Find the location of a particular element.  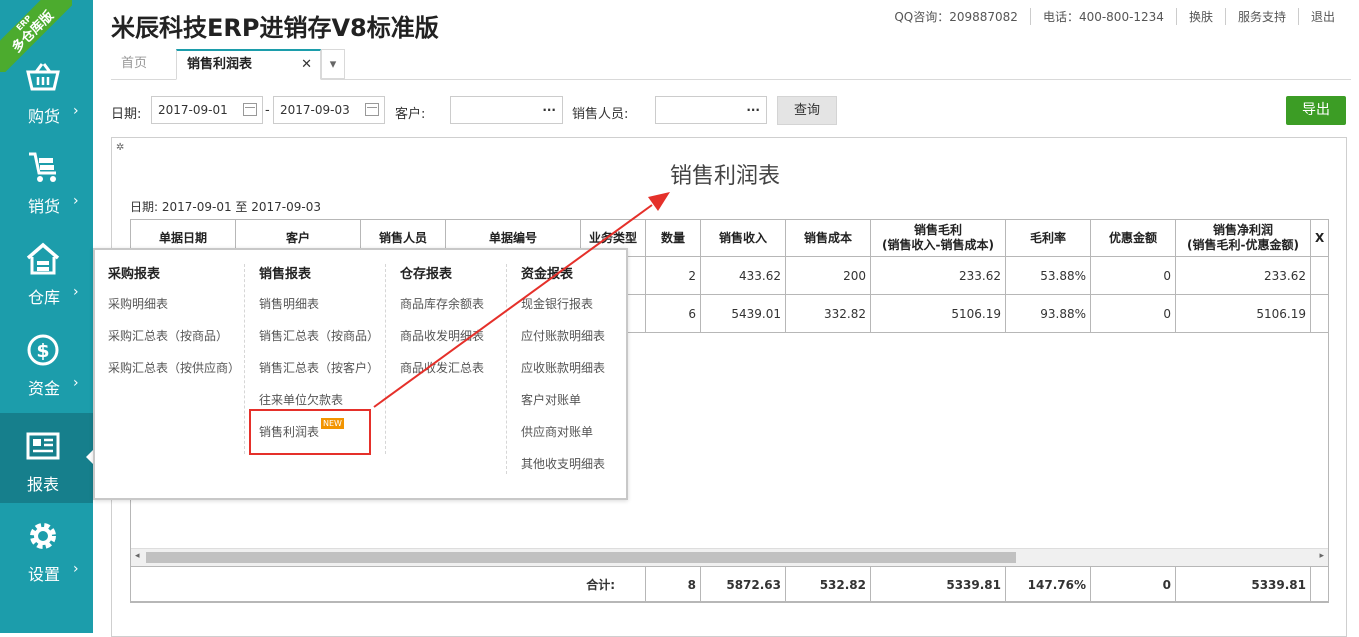

menu-item: 销售明细表 is located at coordinates (324, 304).